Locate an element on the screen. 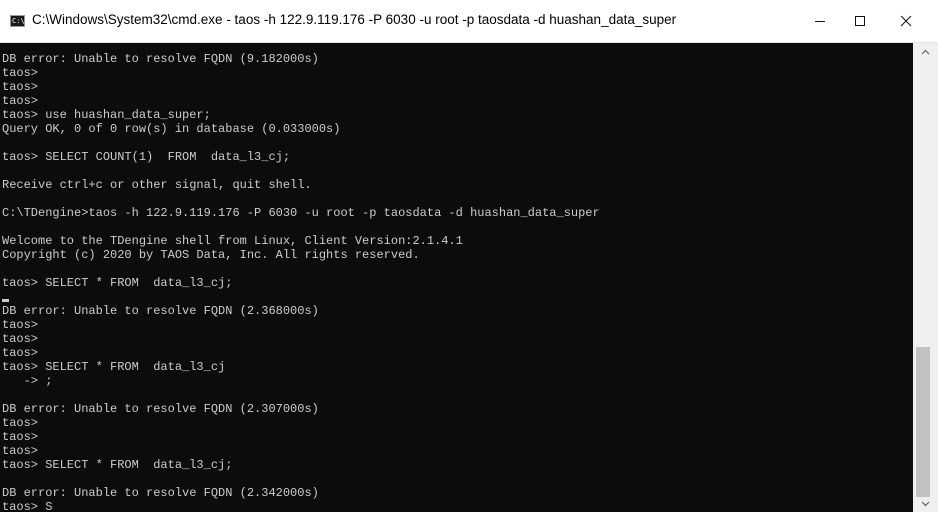  scroll-down-arrow-icon is located at coordinates (925, 503).